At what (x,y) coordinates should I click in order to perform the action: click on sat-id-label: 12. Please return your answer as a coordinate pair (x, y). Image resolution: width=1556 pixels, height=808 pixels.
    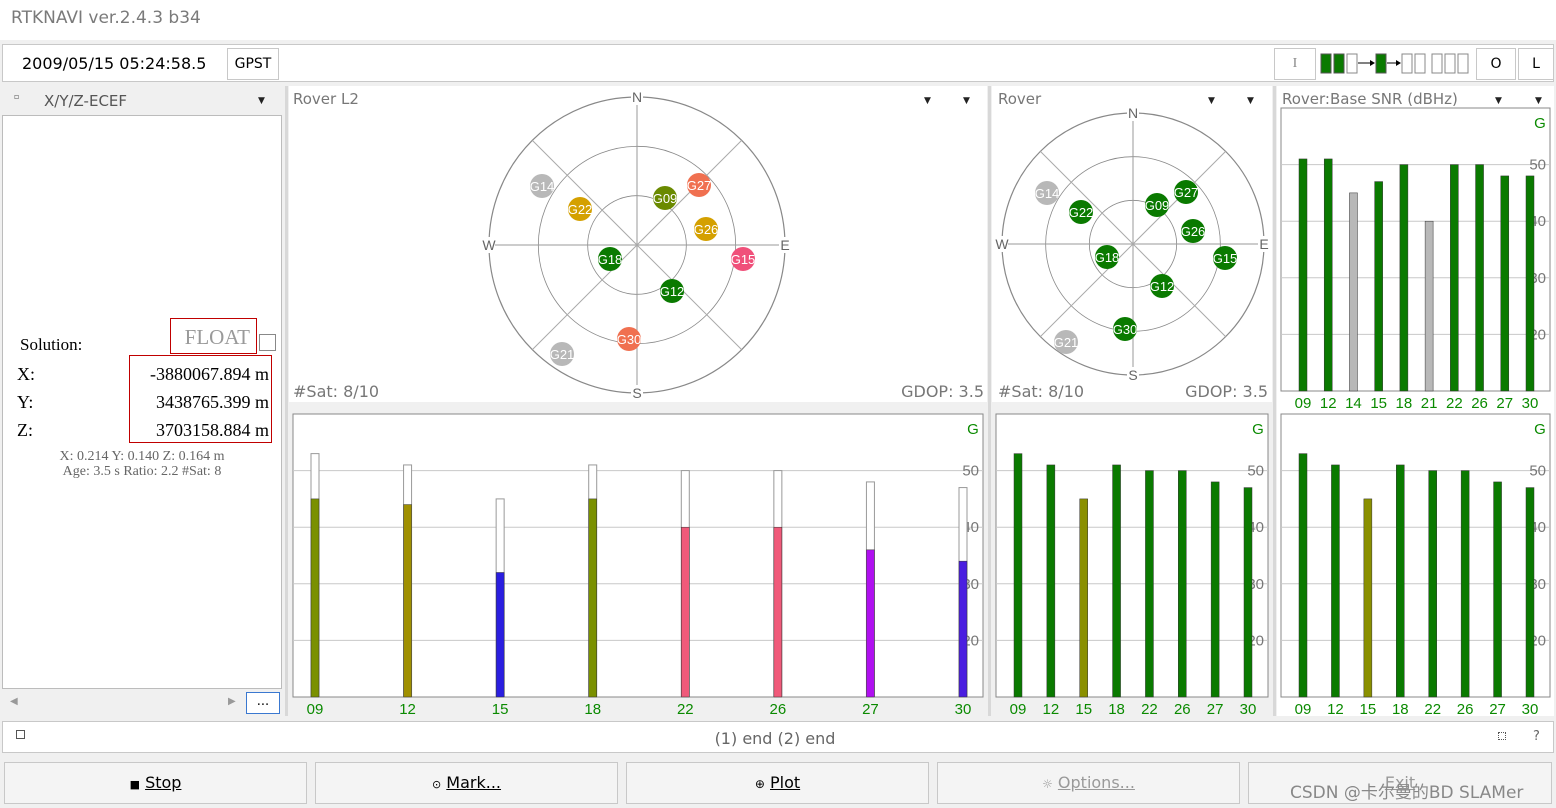
    Looking at the image, I should click on (407, 709).